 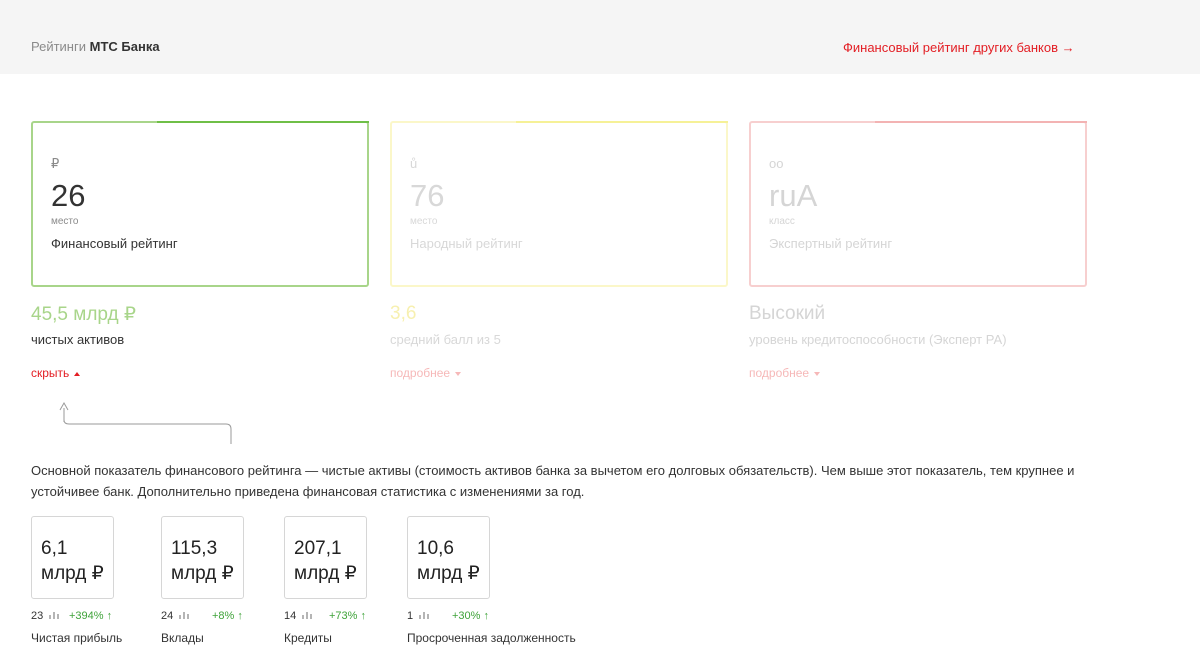 What do you see at coordinates (77, 638) in the screenshot?
I see `stat-label: Чистая прибыль` at bounding box center [77, 638].